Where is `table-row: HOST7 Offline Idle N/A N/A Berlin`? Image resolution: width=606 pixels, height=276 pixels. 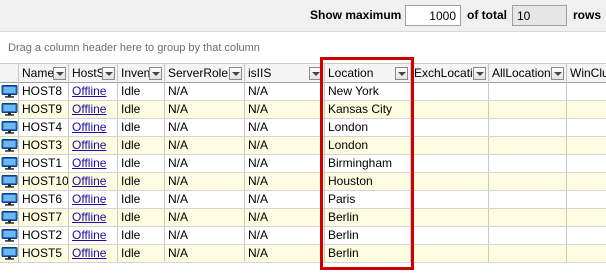
table-row: HOST7 Offline Idle N/A N/A Berlin is located at coordinates (303, 218).